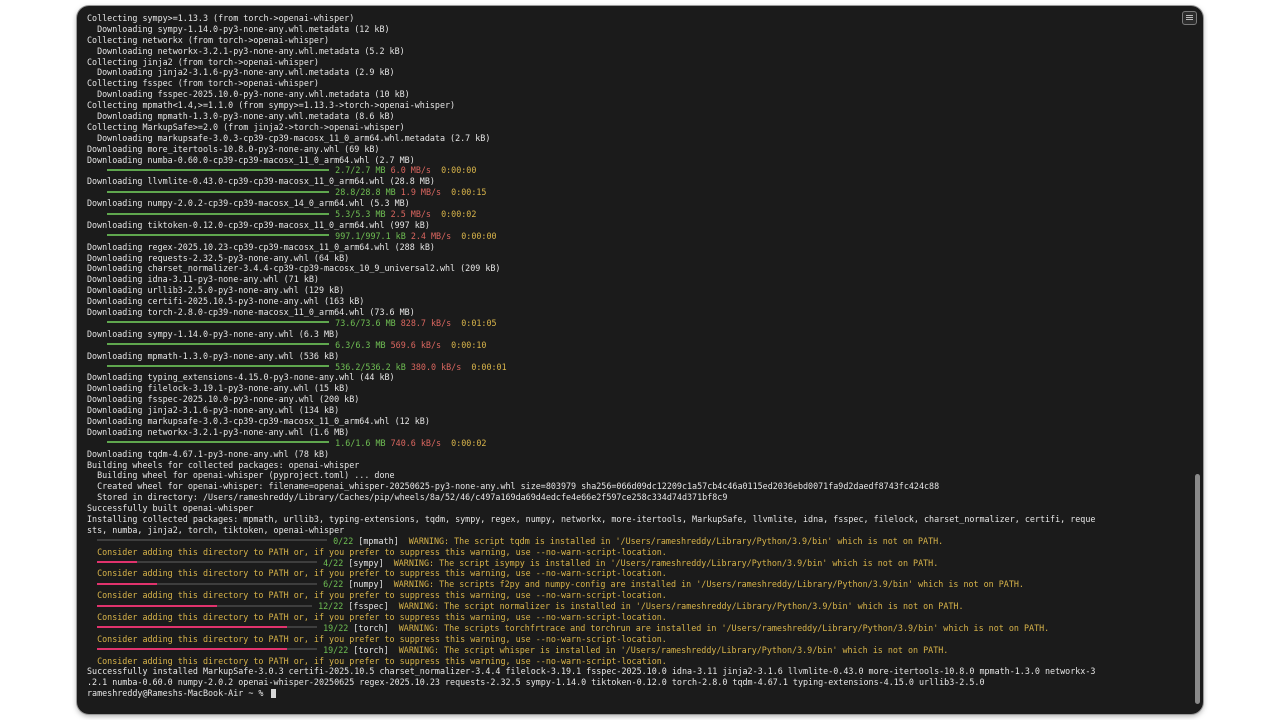 This screenshot has width=1280, height=720. I want to click on download-progress-row: 1.6/1.6 MB 740.6 kB/s 0:00:02, so click(636, 443).